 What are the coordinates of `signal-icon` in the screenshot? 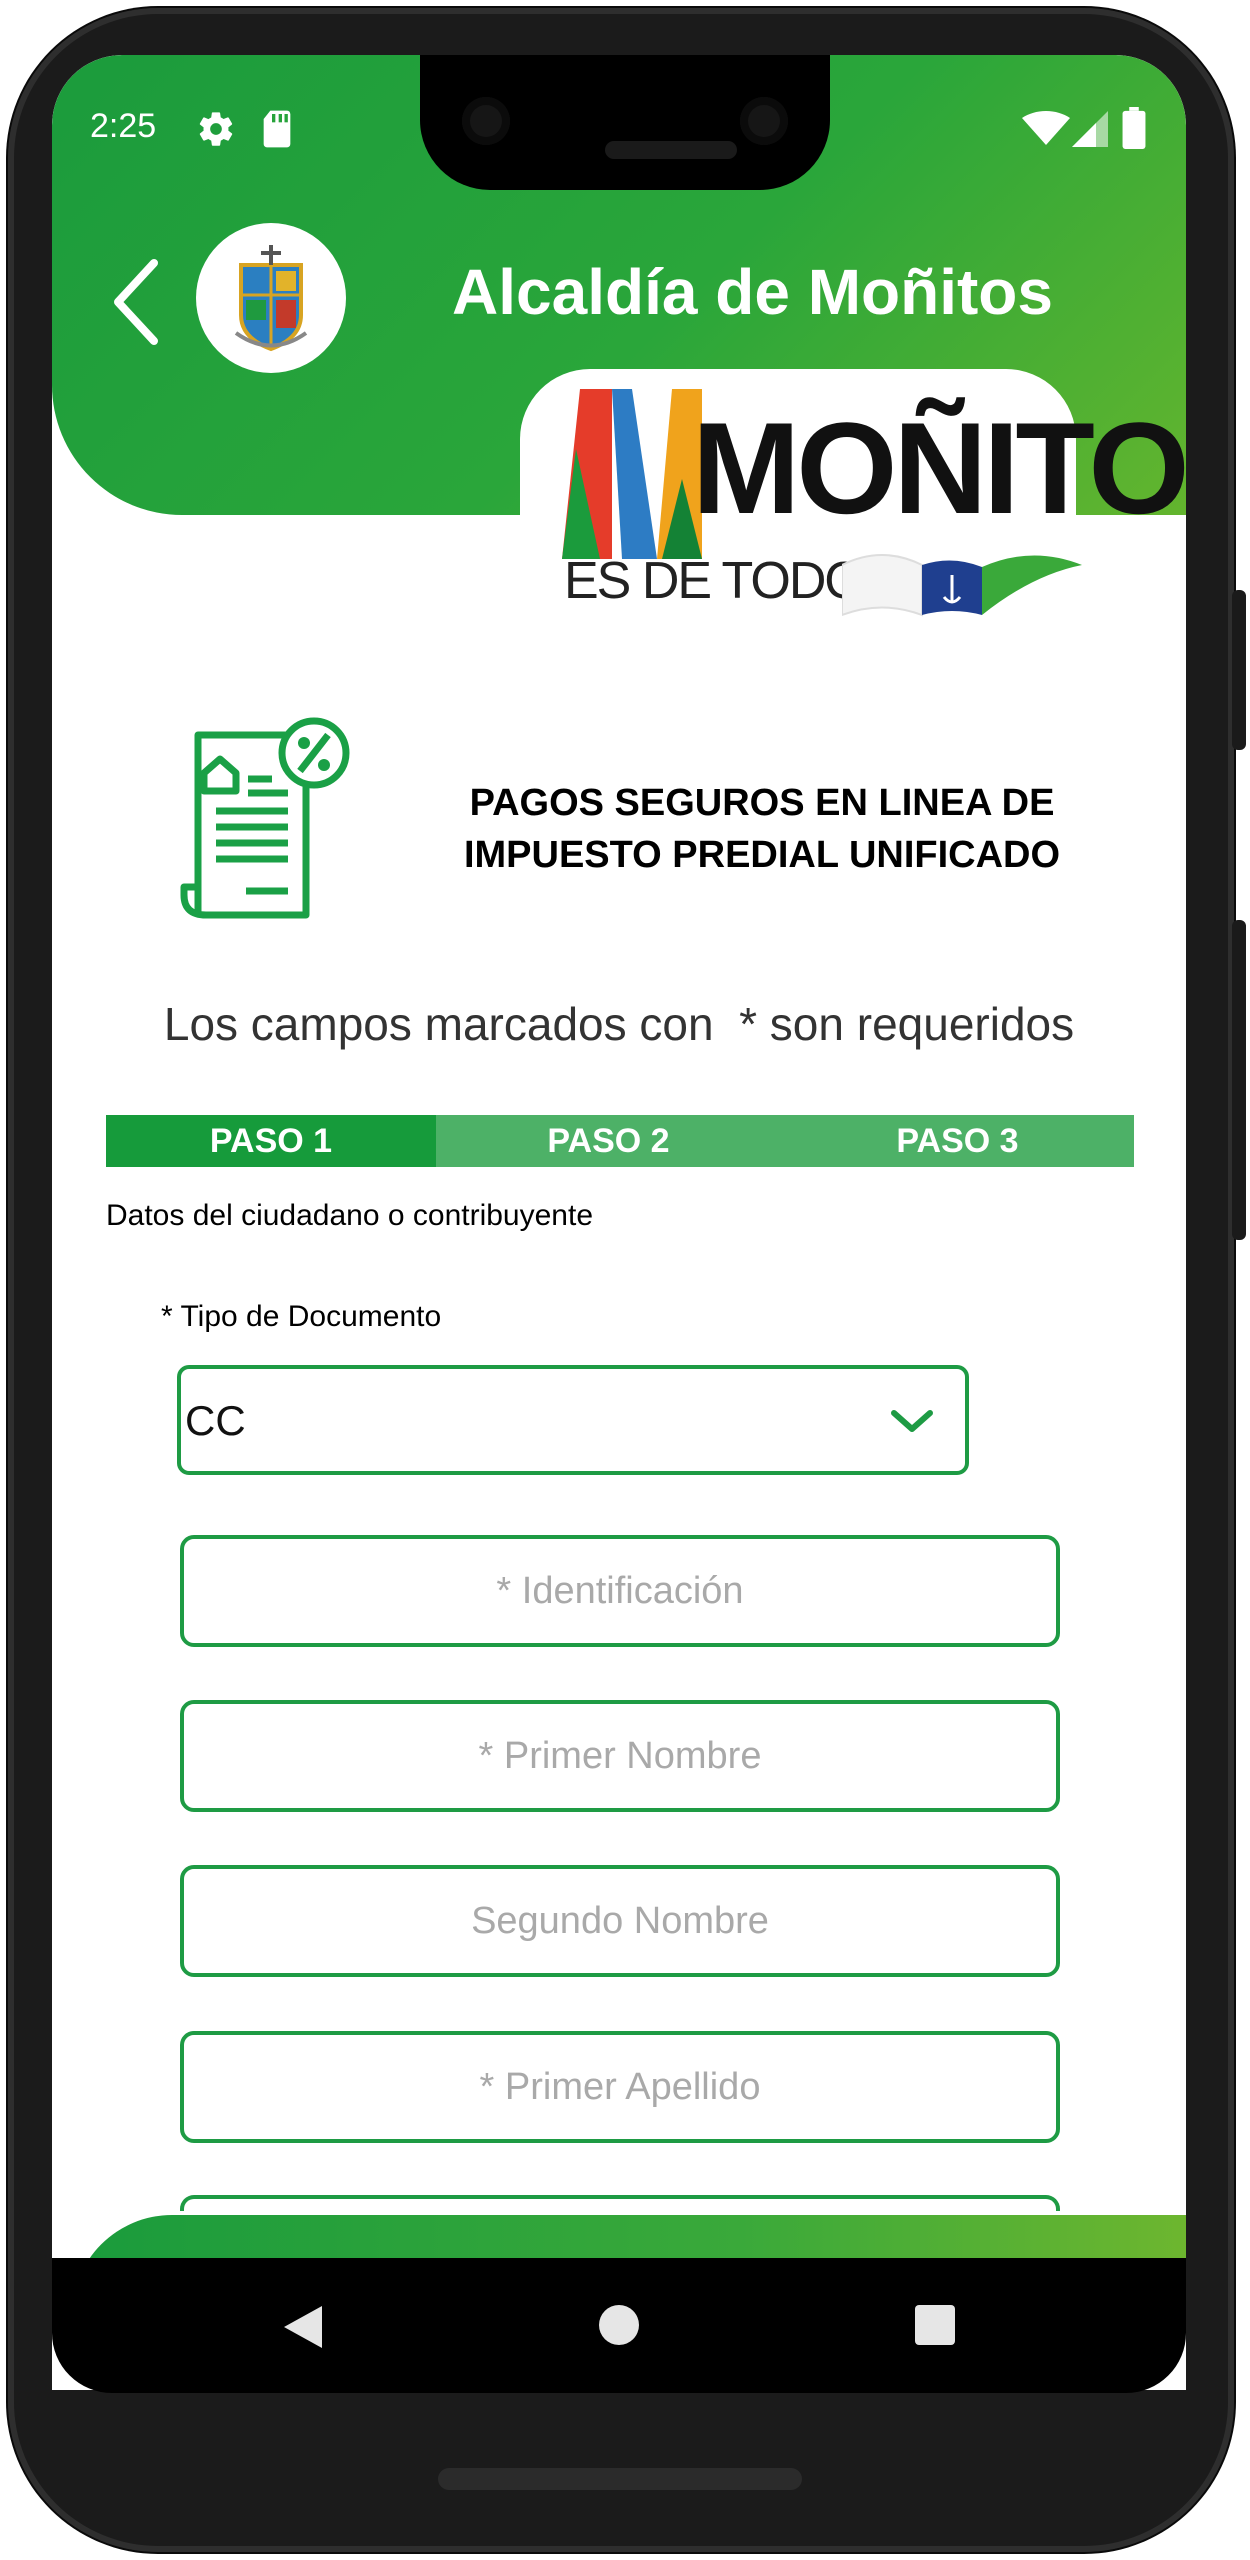 It's located at (1090, 129).